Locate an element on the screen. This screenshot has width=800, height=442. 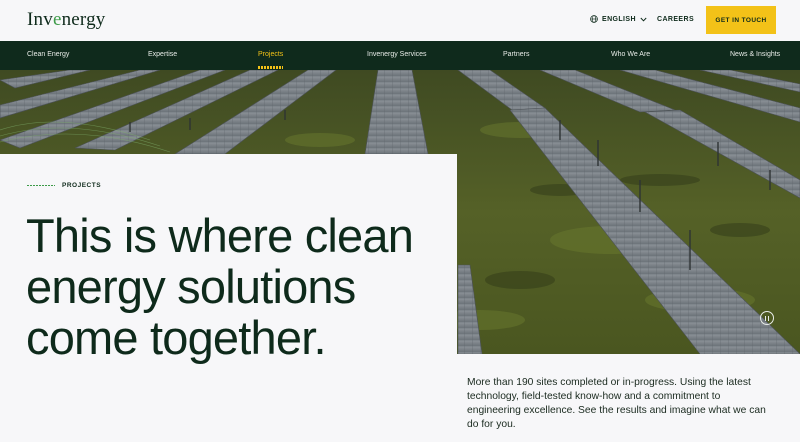
nav-item-projects: Projects is located at coordinates (271, 60).